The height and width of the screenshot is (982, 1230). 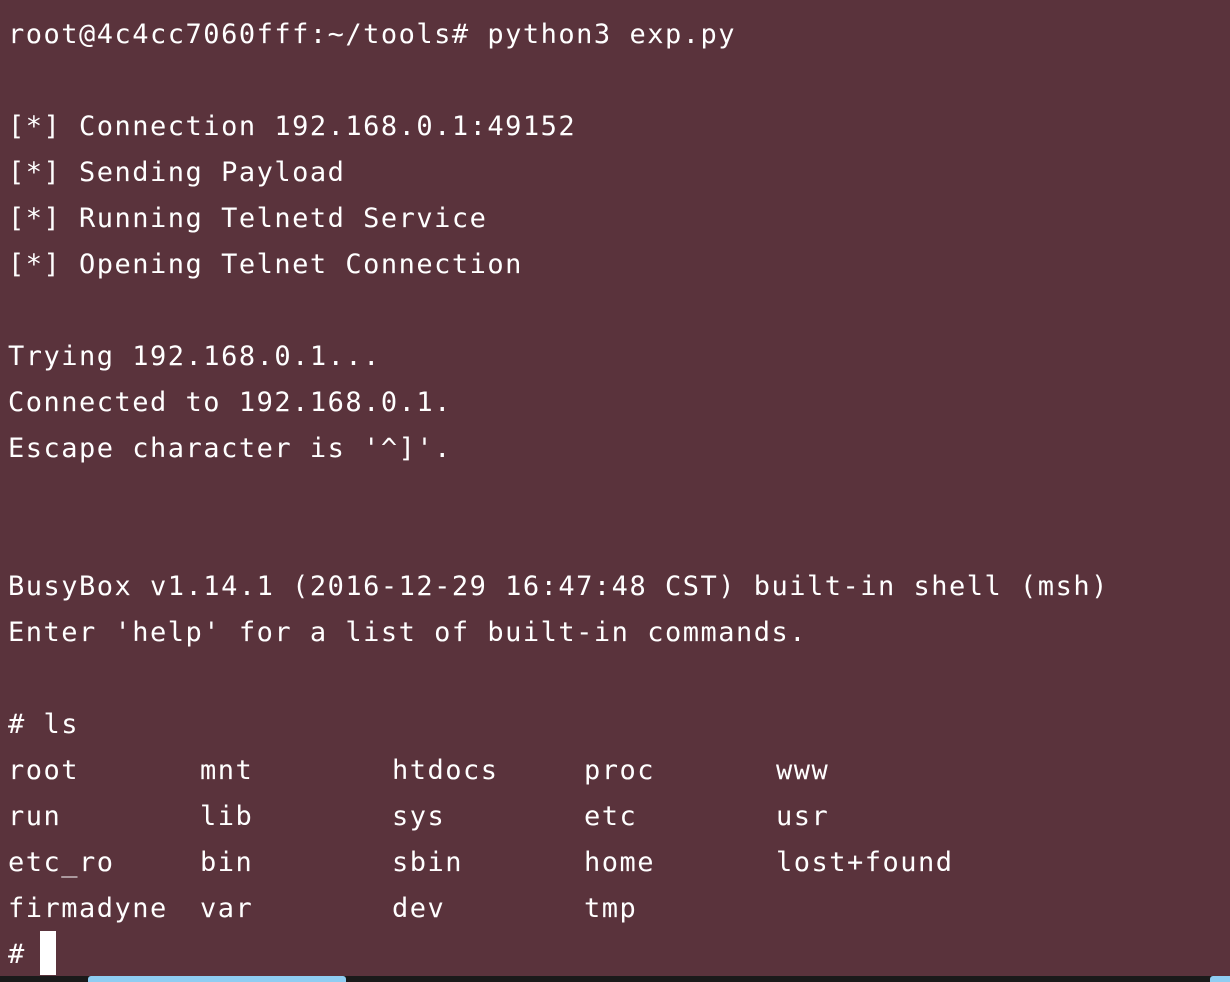 I want to click on ls-entry: etc, so click(x=611, y=816).